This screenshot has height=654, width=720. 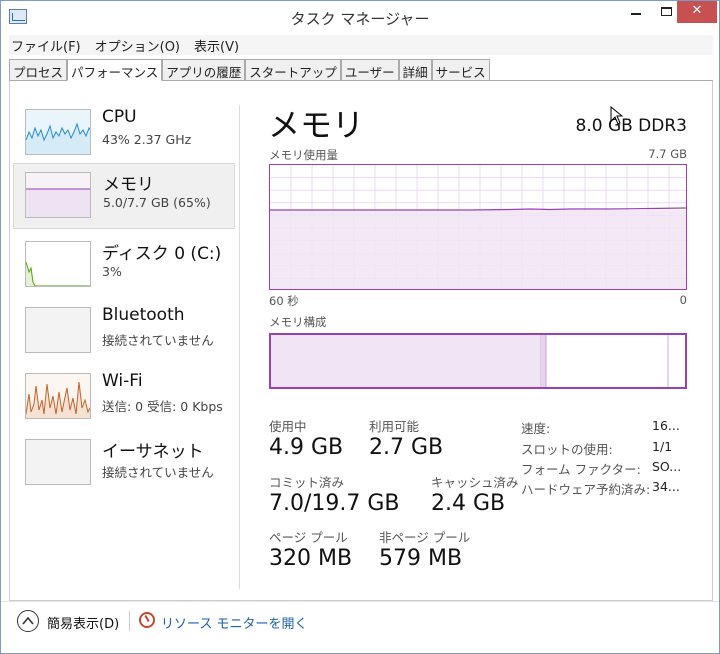 I want to click on committed-label: コミット済み, so click(x=307, y=482).